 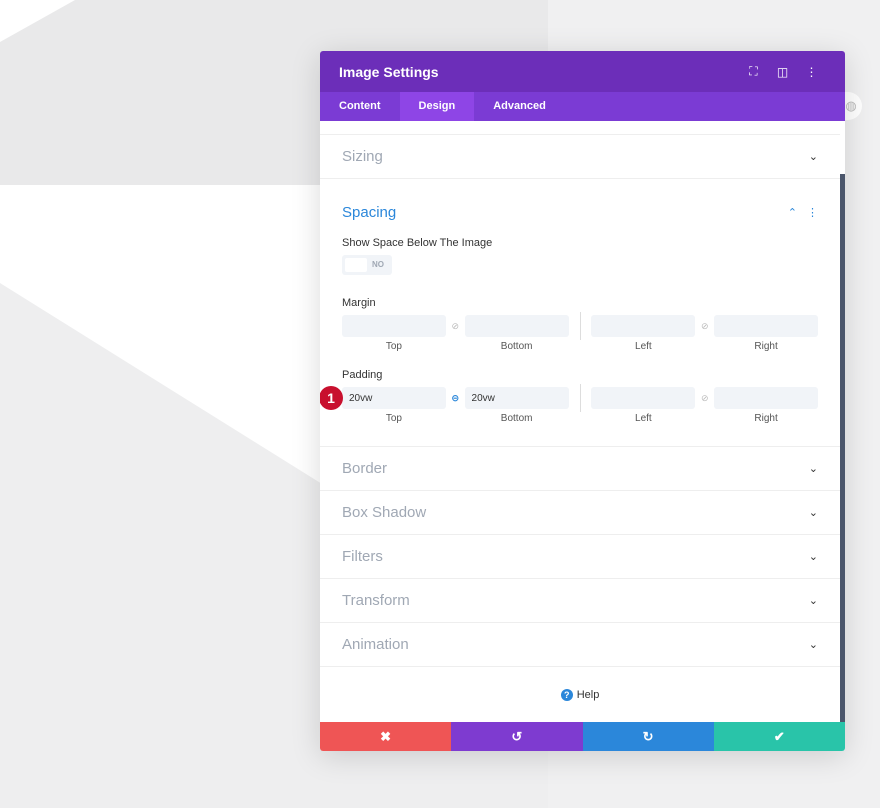 What do you see at coordinates (580, 684) in the screenshot?
I see `help-link: ? Help` at bounding box center [580, 684].